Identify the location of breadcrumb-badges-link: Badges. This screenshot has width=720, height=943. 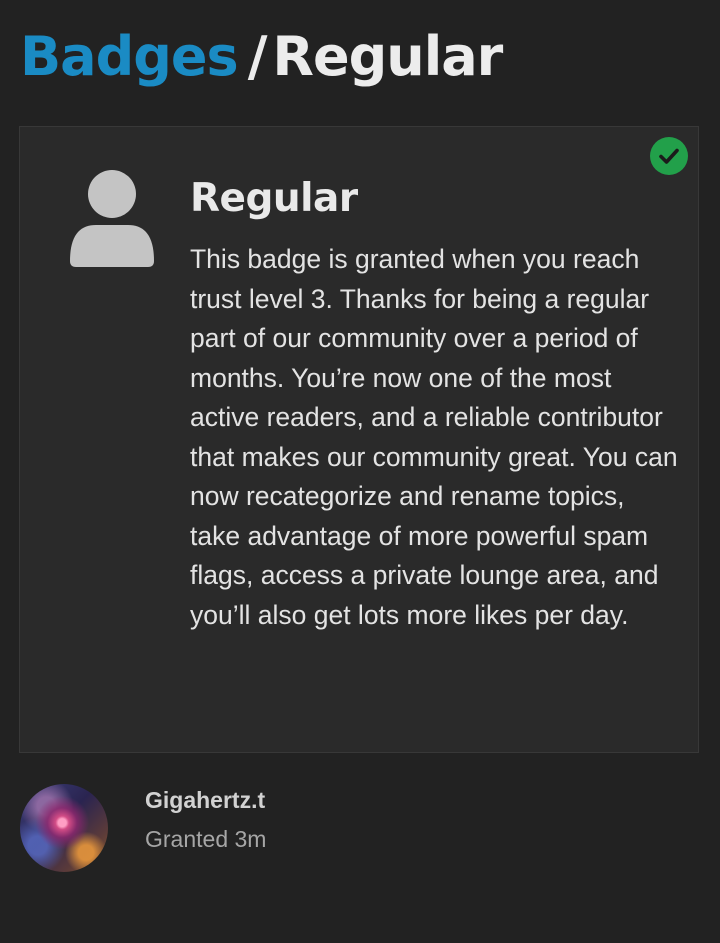
(129, 56).